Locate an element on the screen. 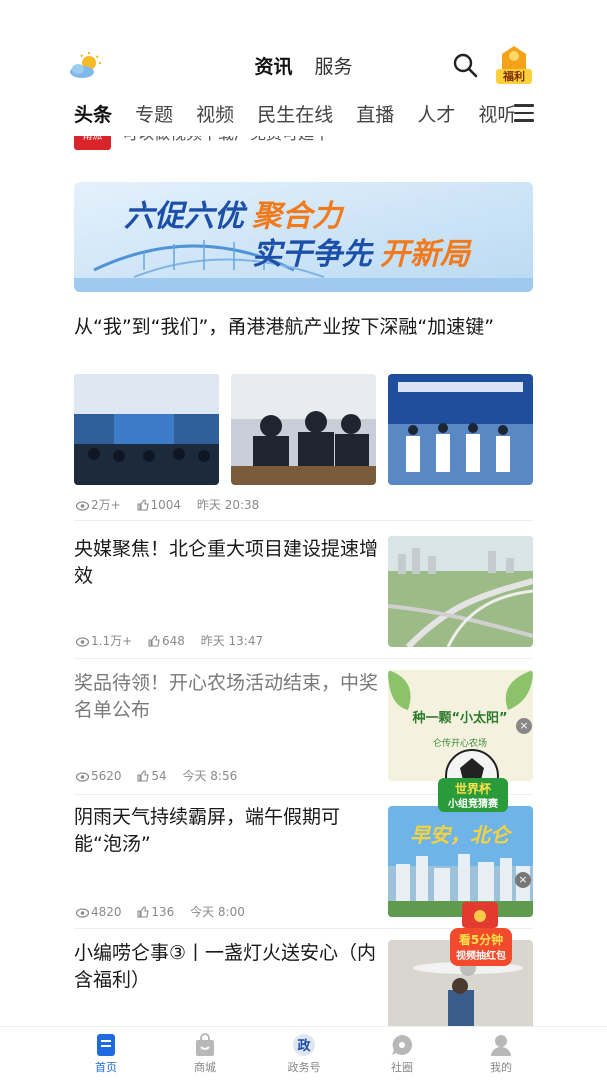  ad1-line2: 小组竞猜赛 is located at coordinates (473, 803).